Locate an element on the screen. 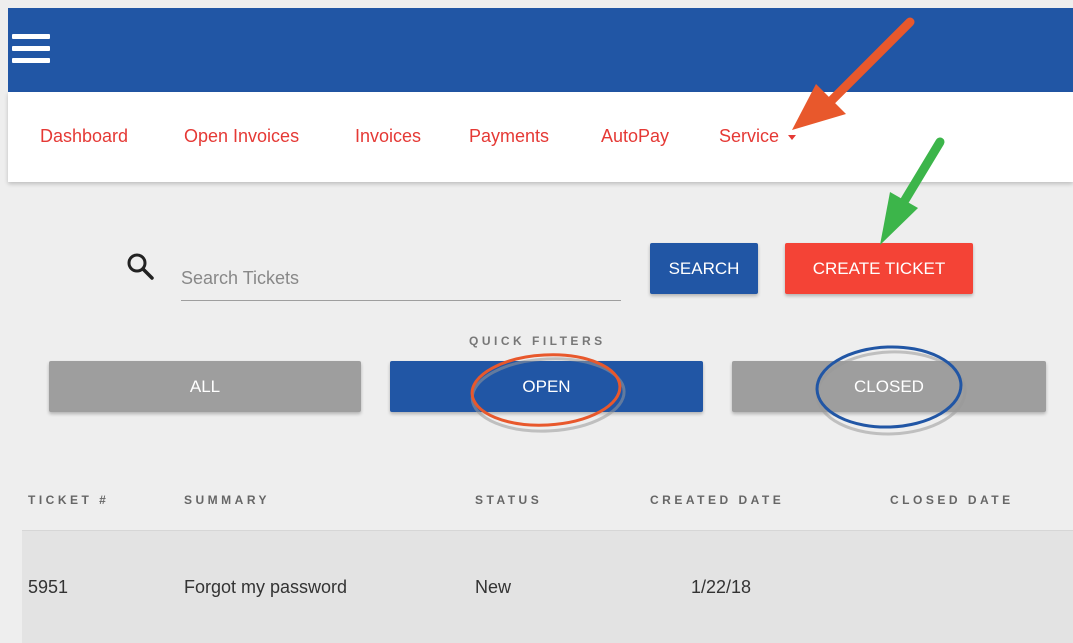  cell-summary: Forgot my password is located at coordinates (266, 587).